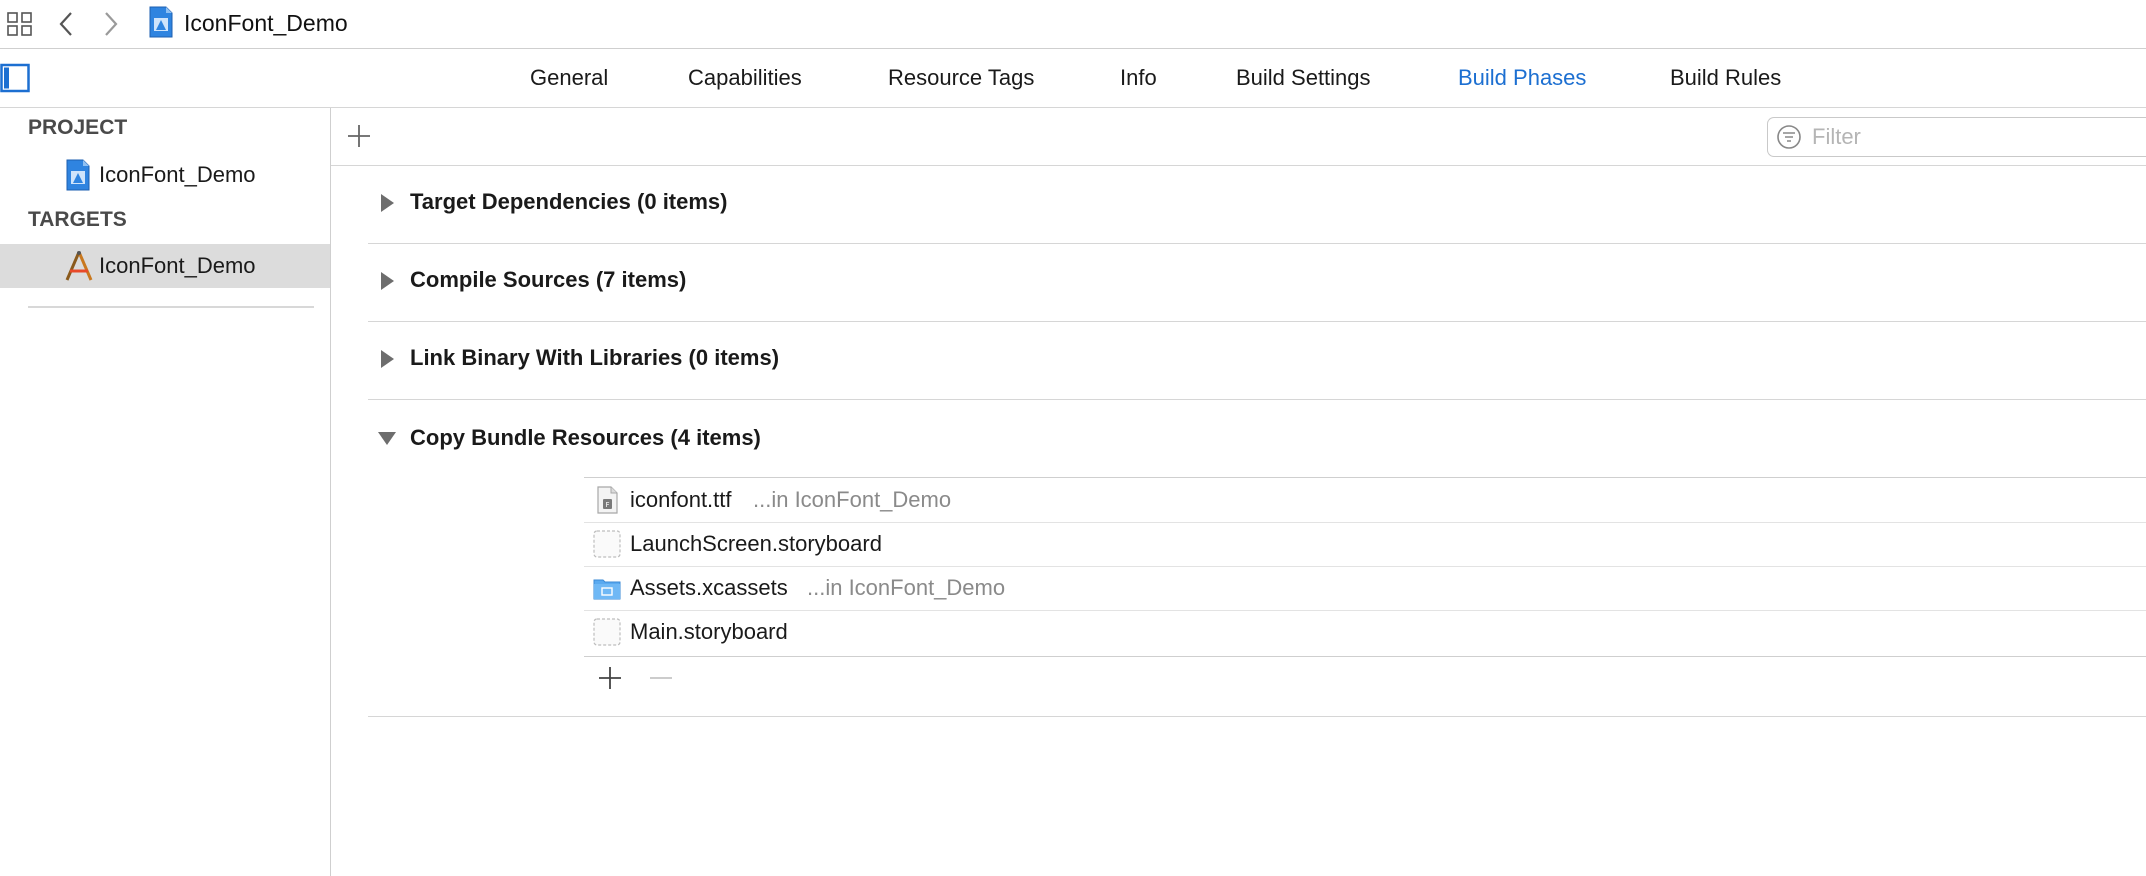  What do you see at coordinates (641, 279) in the screenshot?
I see `phase-count: (7 items)` at bounding box center [641, 279].